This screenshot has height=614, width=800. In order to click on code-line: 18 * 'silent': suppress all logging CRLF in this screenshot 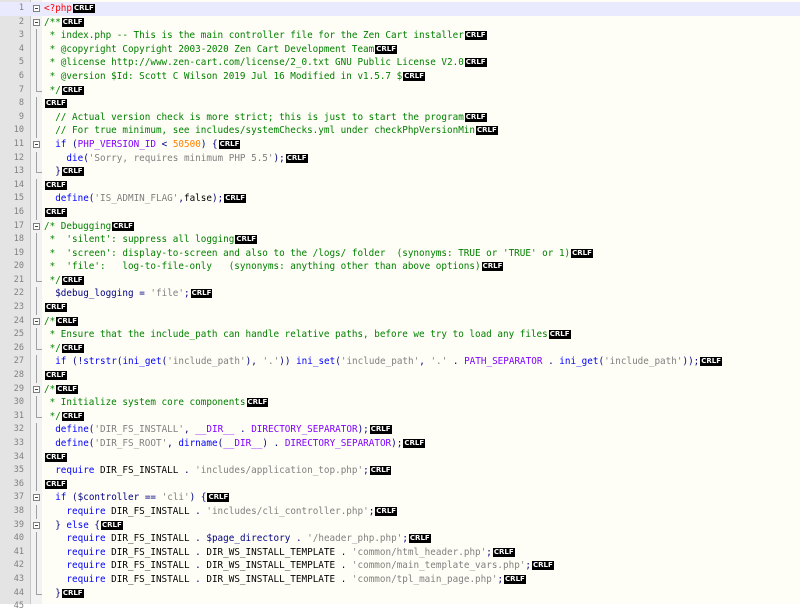, I will do `click(400, 240)`.